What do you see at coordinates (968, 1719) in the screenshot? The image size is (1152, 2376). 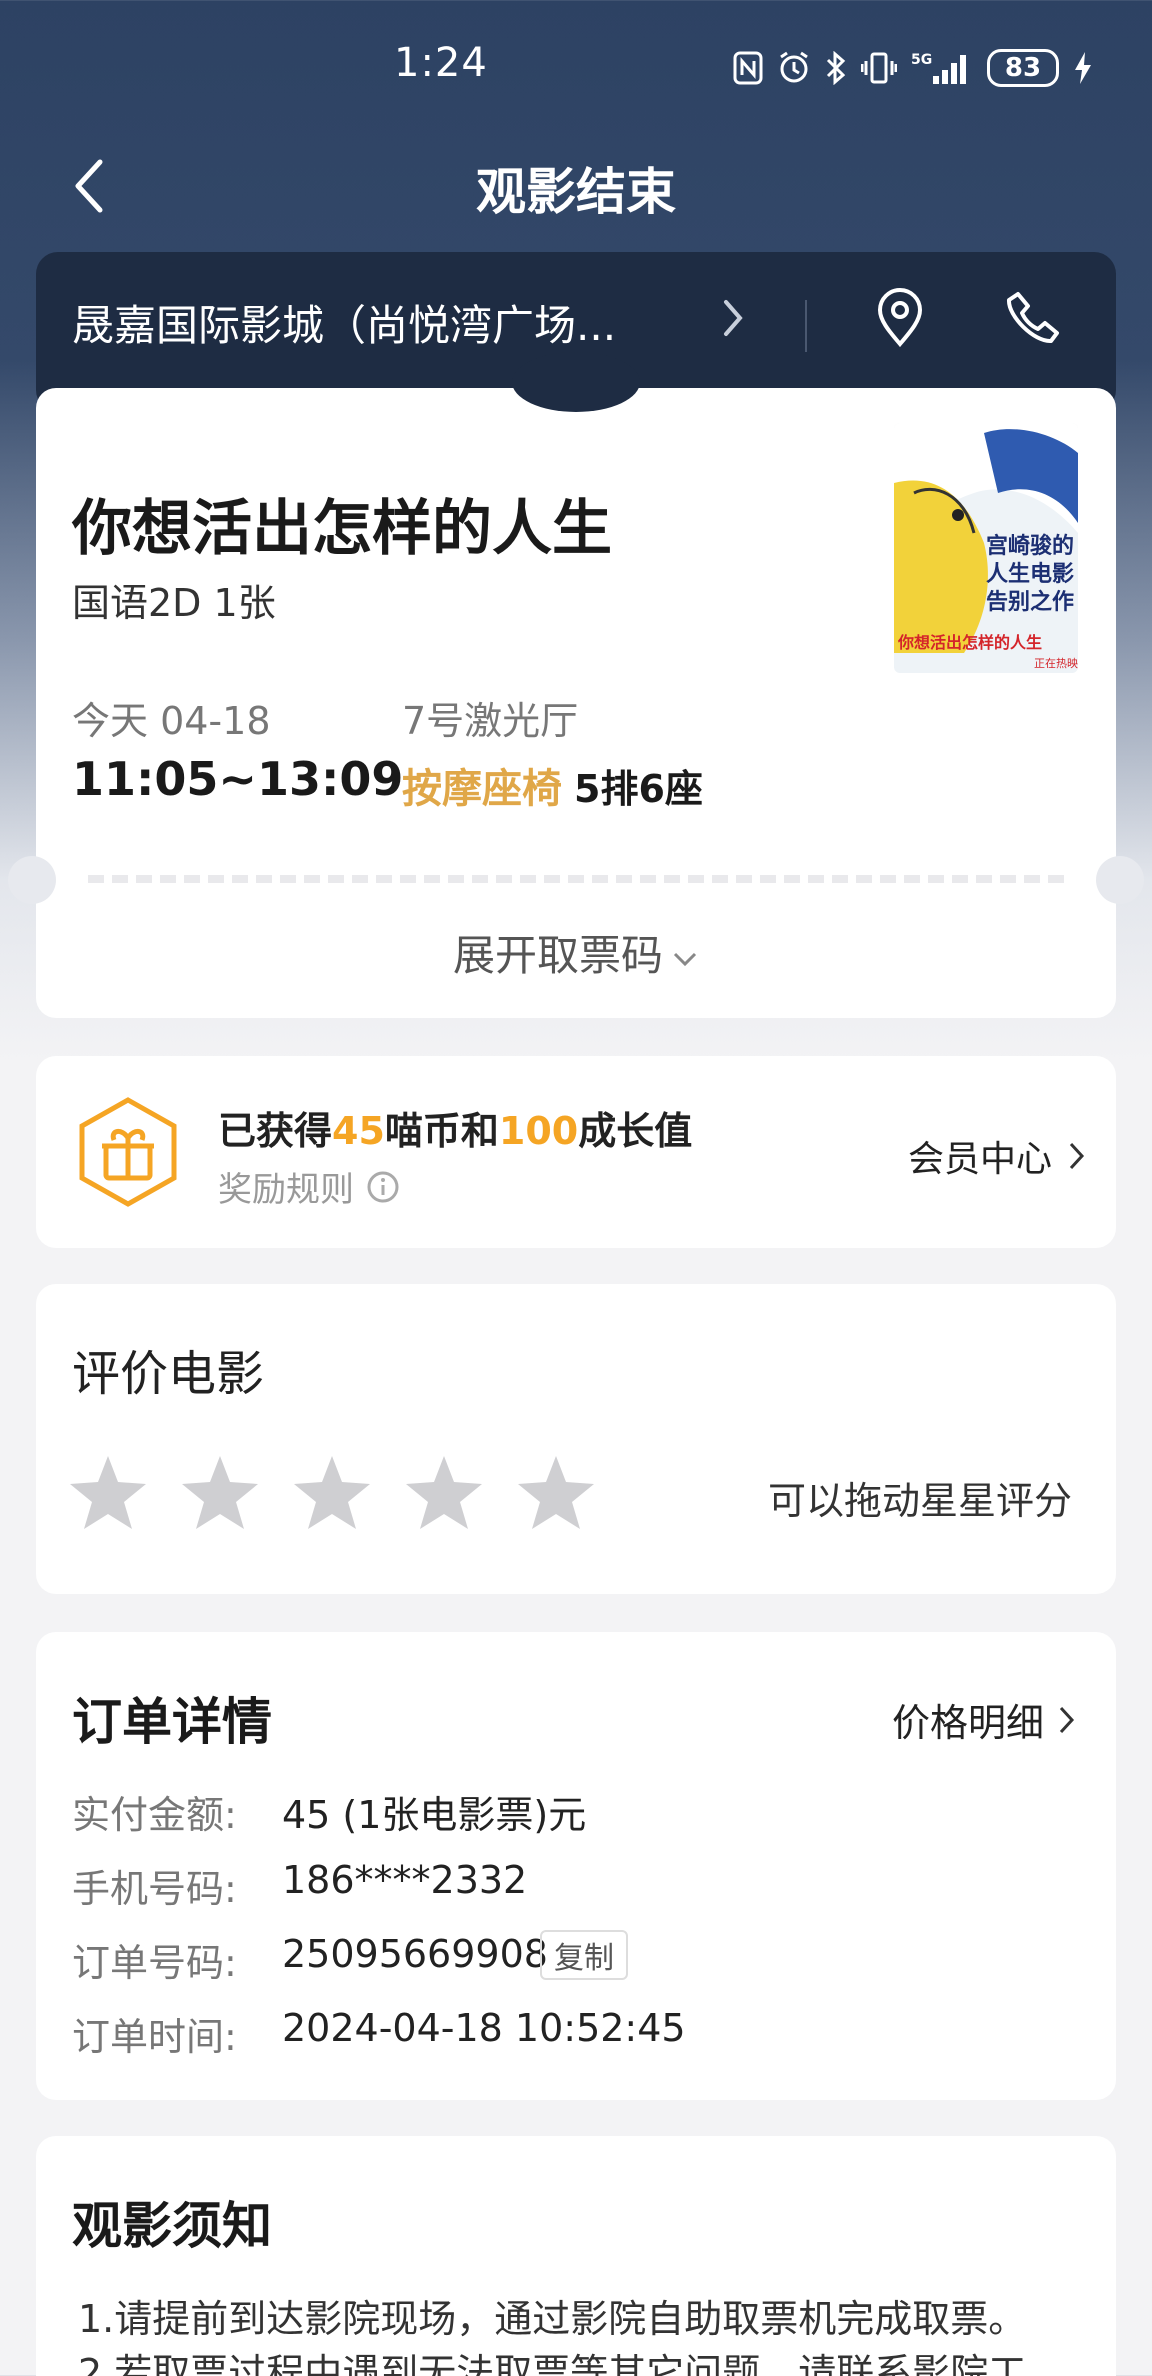 I see `price-detail-label: 价格明细` at bounding box center [968, 1719].